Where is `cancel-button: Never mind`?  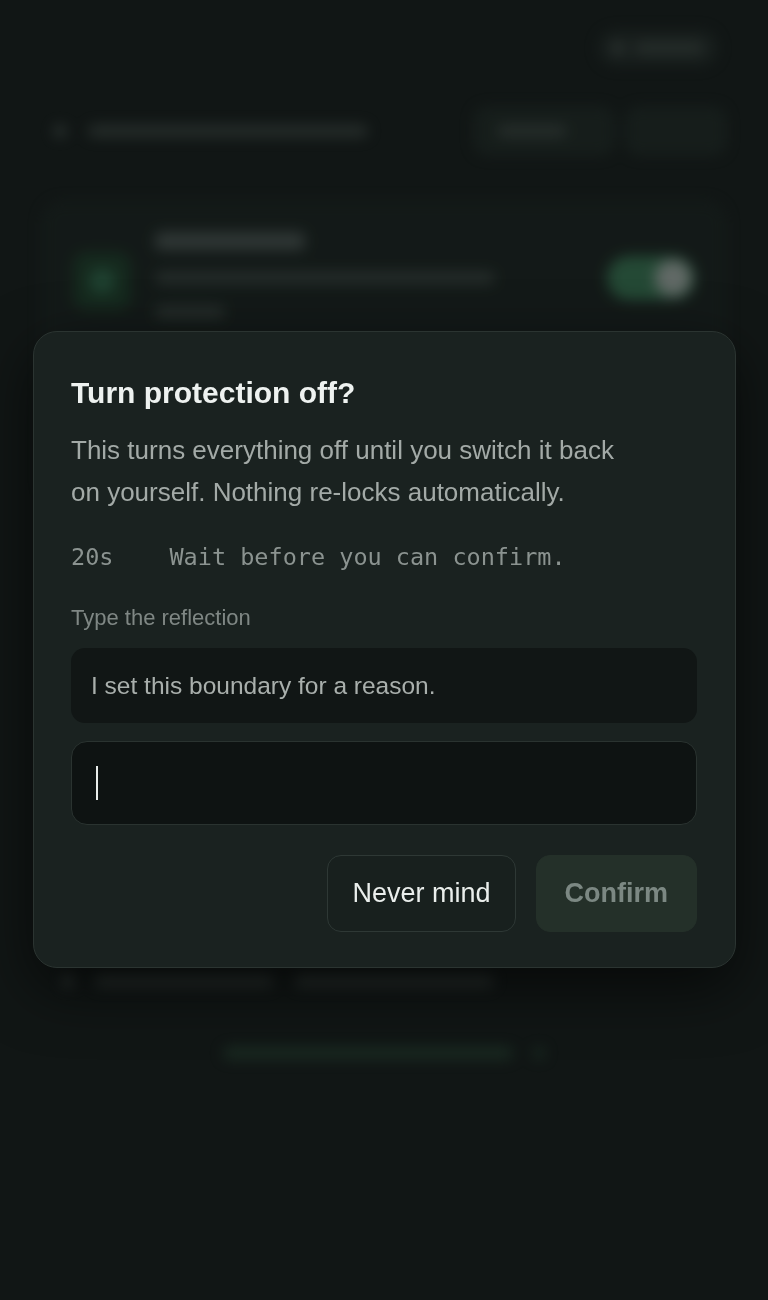 cancel-button: Never mind is located at coordinates (421, 893).